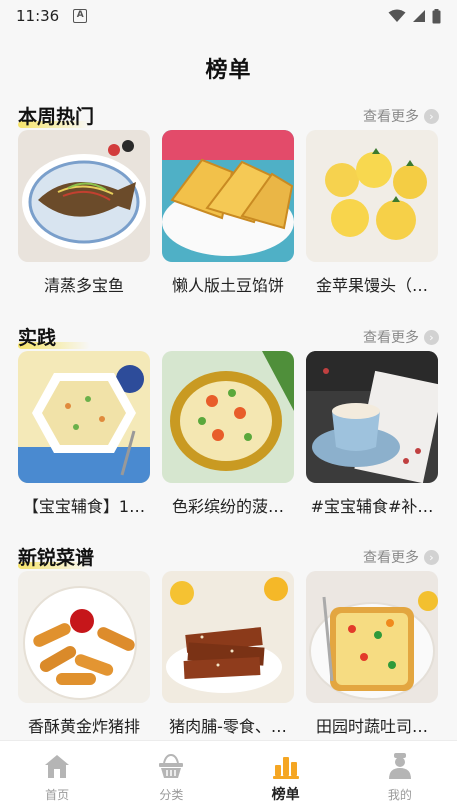 Image resolution: width=457 pixels, height=812 pixels. Describe the element at coordinates (419, 16) in the screenshot. I see `signal-icon` at that location.